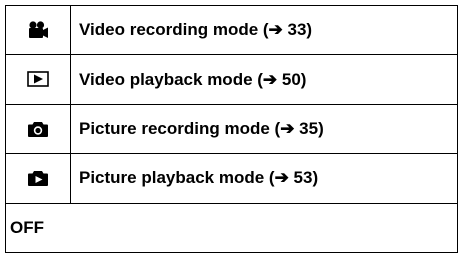 The width and height of the screenshot is (465, 259). I want to click on play-box-icon, so click(38, 79).